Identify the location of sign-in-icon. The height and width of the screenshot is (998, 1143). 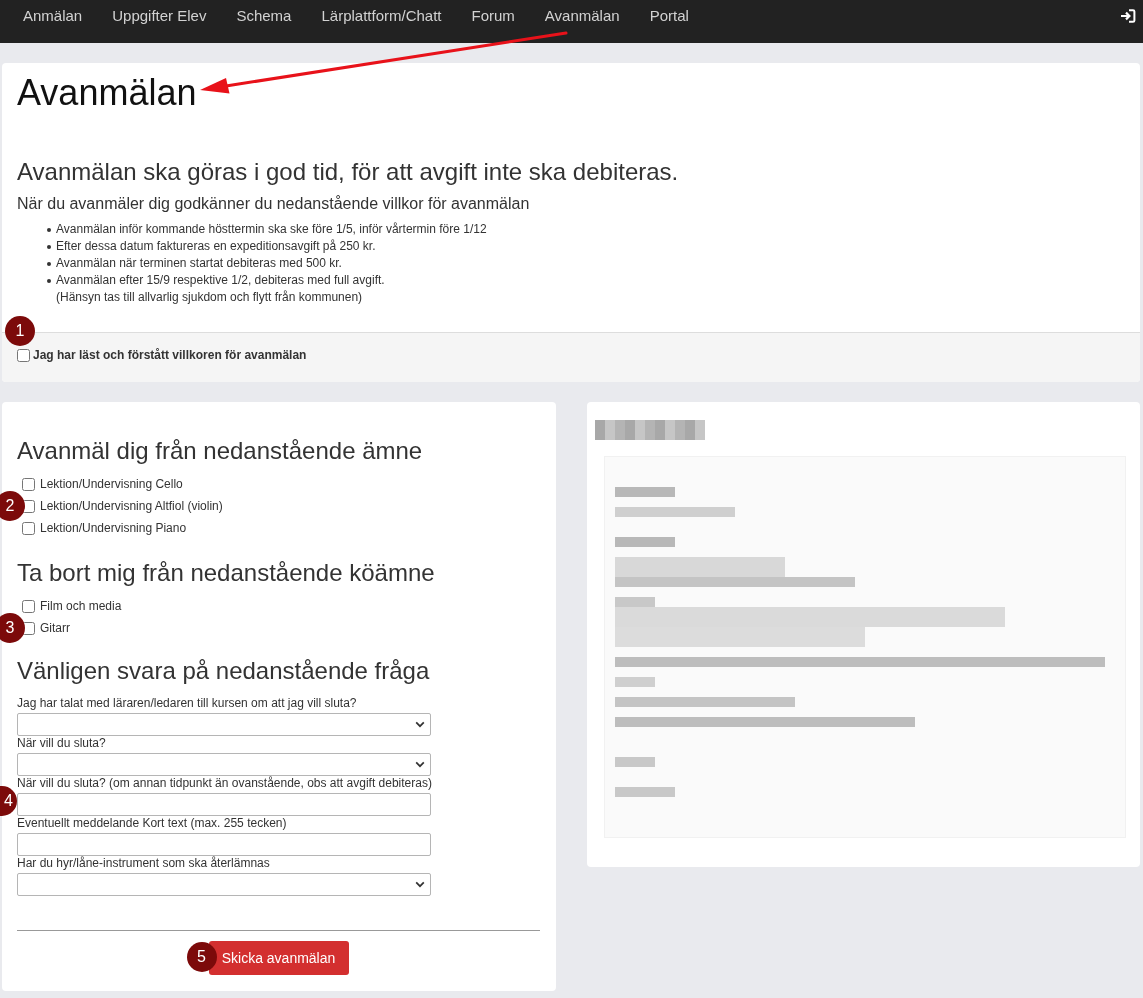
(1128, 16).